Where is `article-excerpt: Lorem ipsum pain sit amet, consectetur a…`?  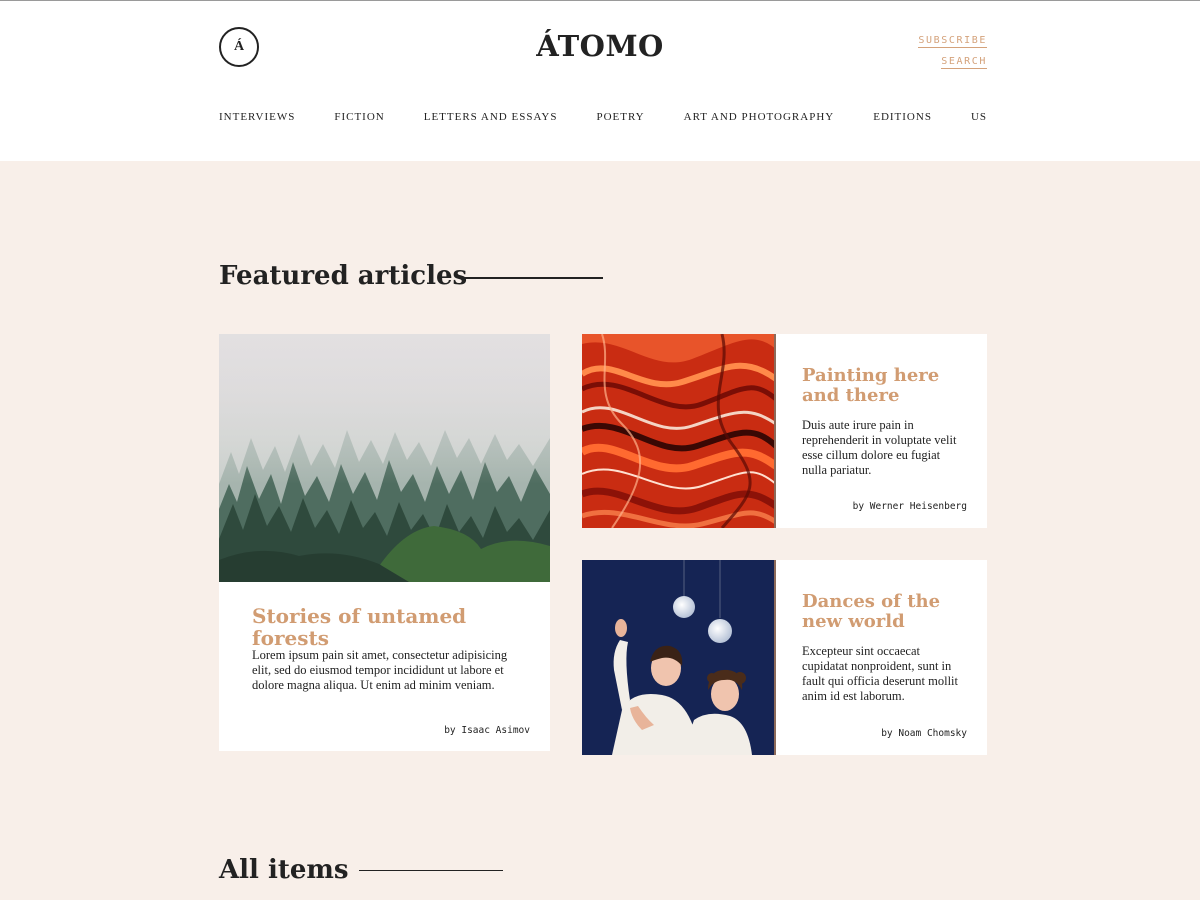
article-excerpt: Lorem ipsum pain sit amet, consectetur a… is located at coordinates (380, 670).